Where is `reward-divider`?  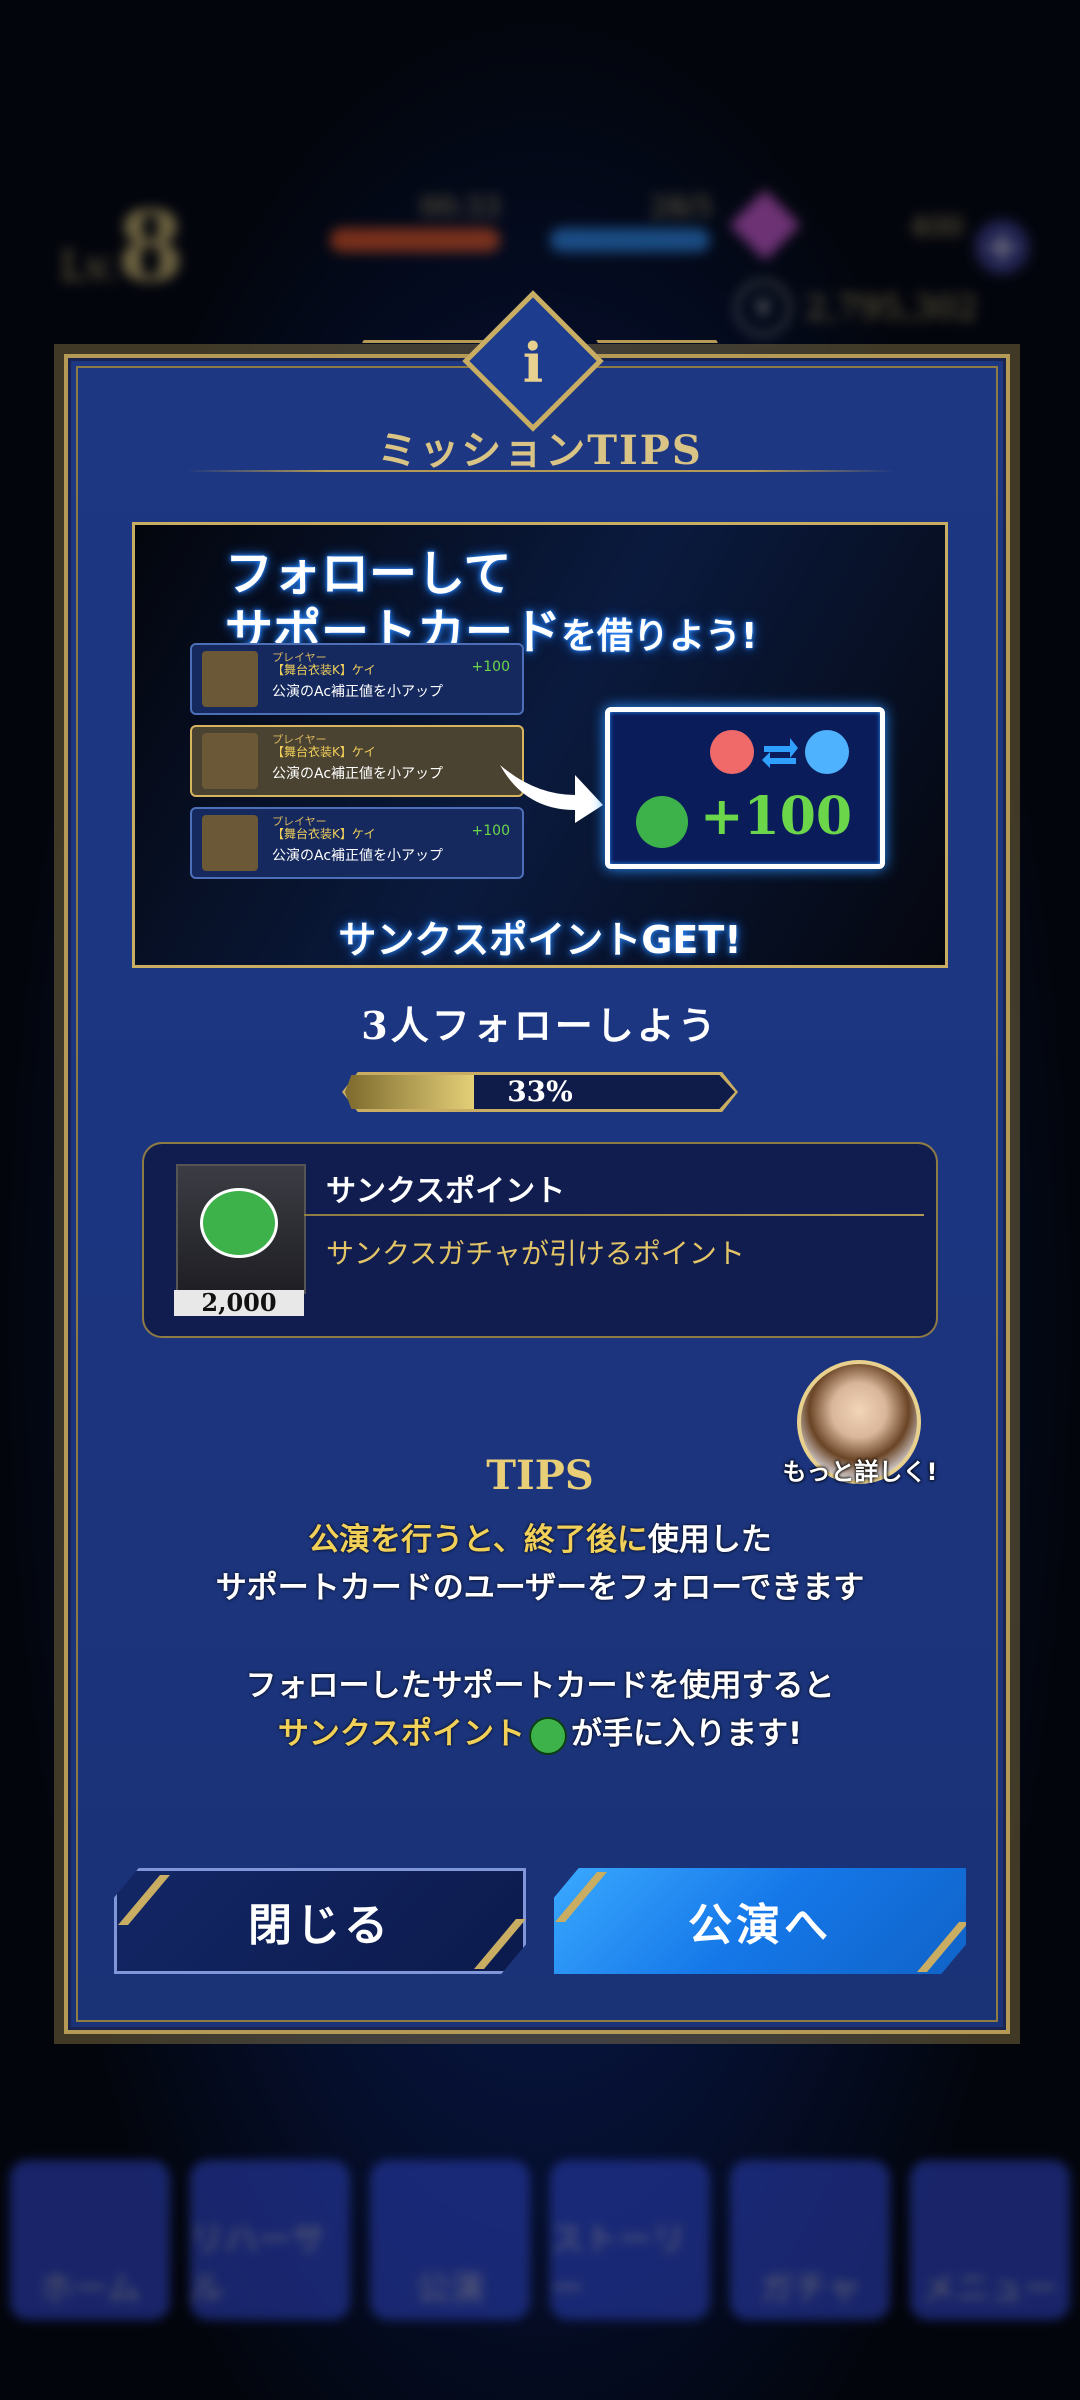
reward-divider is located at coordinates (614, 1215).